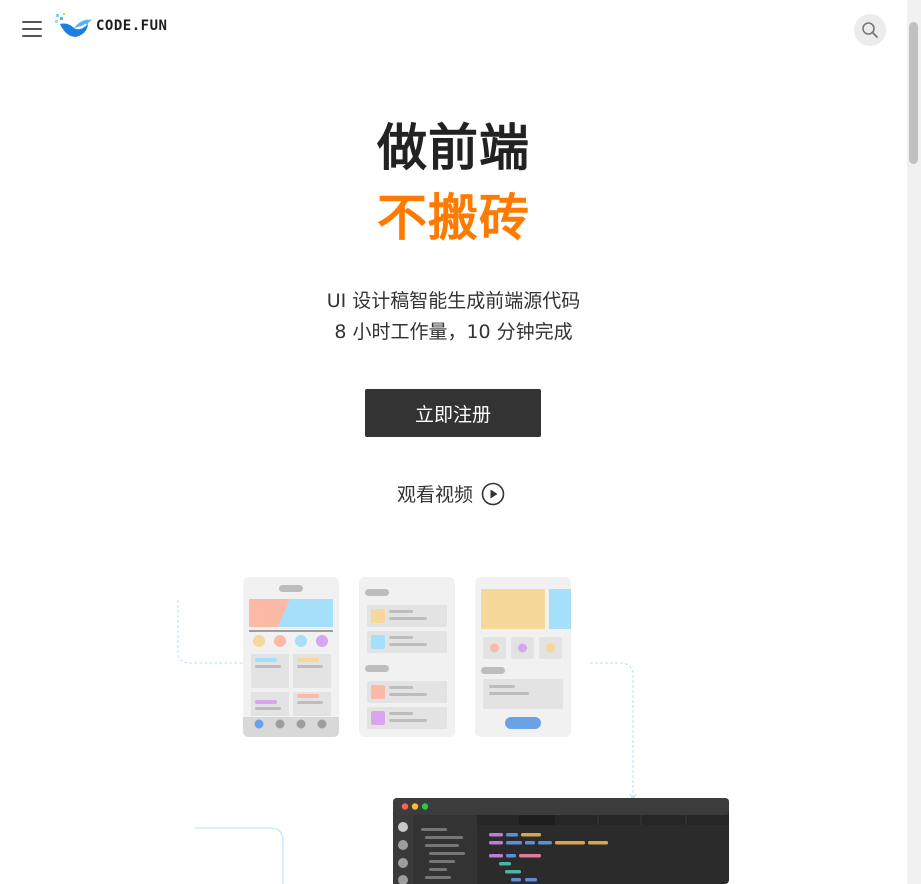 The height and width of the screenshot is (884, 921). What do you see at coordinates (493, 493) in the screenshot?
I see `play-circle-icon` at bounding box center [493, 493].